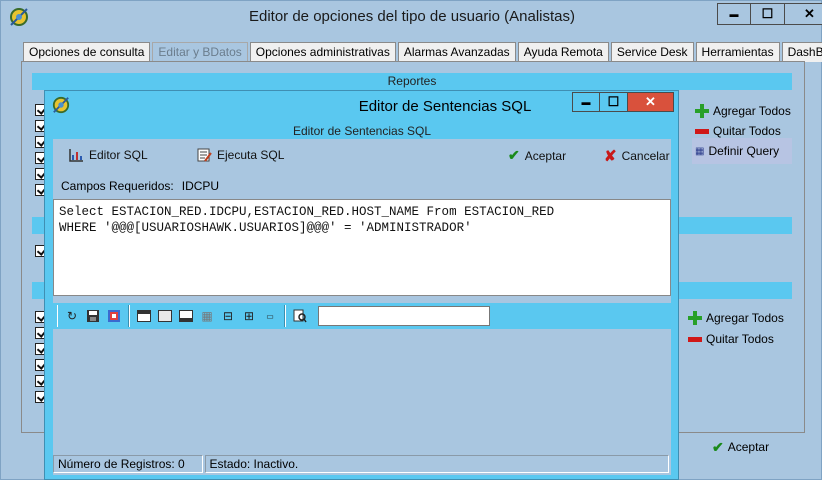 Image resolution: width=822 pixels, height=480 pixels. Describe the element at coordinates (200, 186) in the screenshot. I see `required-fields-value: IDCPU` at that location.